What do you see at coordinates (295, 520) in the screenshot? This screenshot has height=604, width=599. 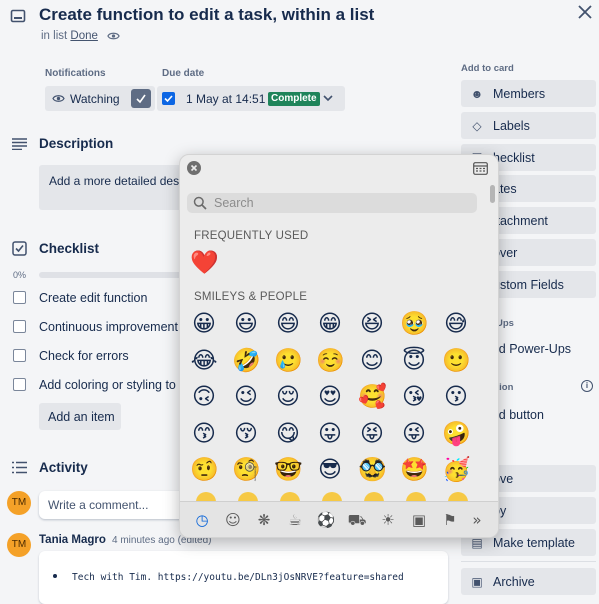 I see `food-icon: ☕` at bounding box center [295, 520].